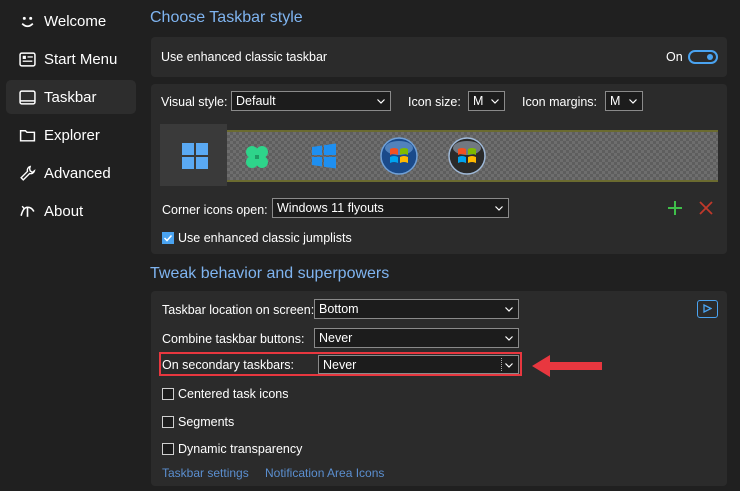 The height and width of the screenshot is (491, 740). Describe the element at coordinates (77, 173) in the screenshot. I see `sidebar-item-label: Advanced` at that location.